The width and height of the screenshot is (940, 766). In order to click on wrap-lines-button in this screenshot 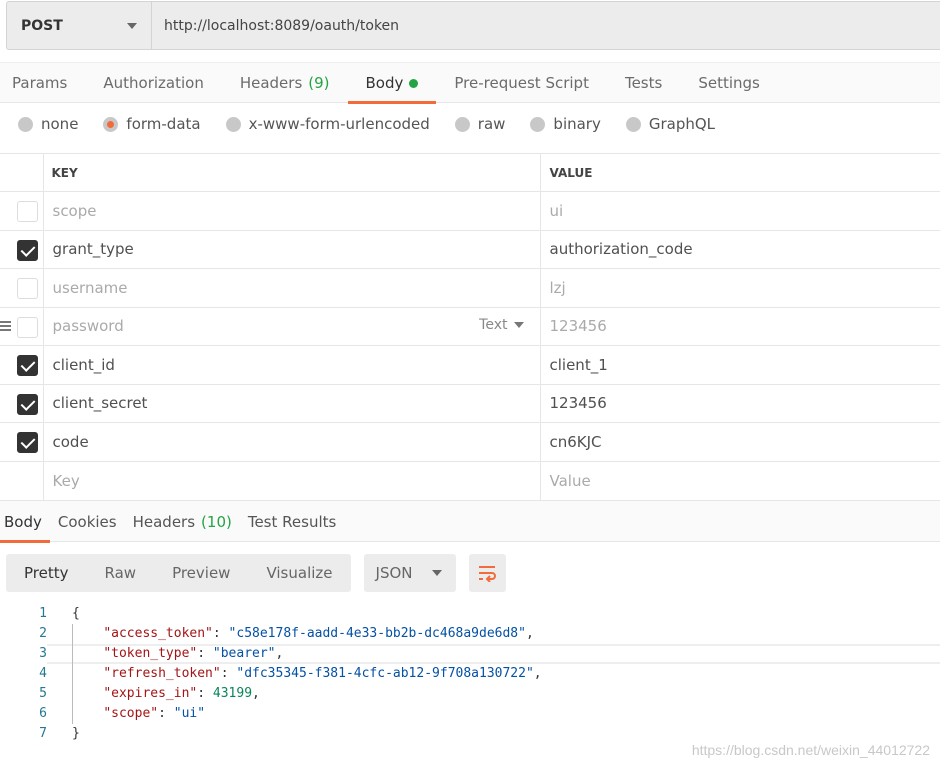, I will do `click(487, 573)`.